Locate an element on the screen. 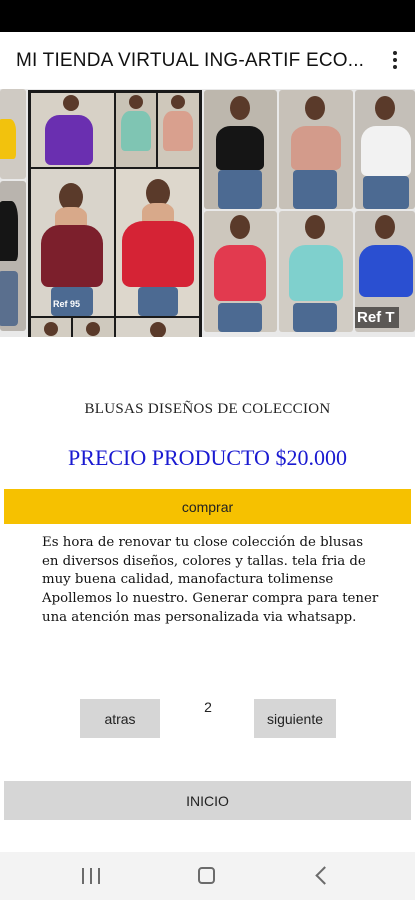  system-navigation-bar is located at coordinates (207, 876).